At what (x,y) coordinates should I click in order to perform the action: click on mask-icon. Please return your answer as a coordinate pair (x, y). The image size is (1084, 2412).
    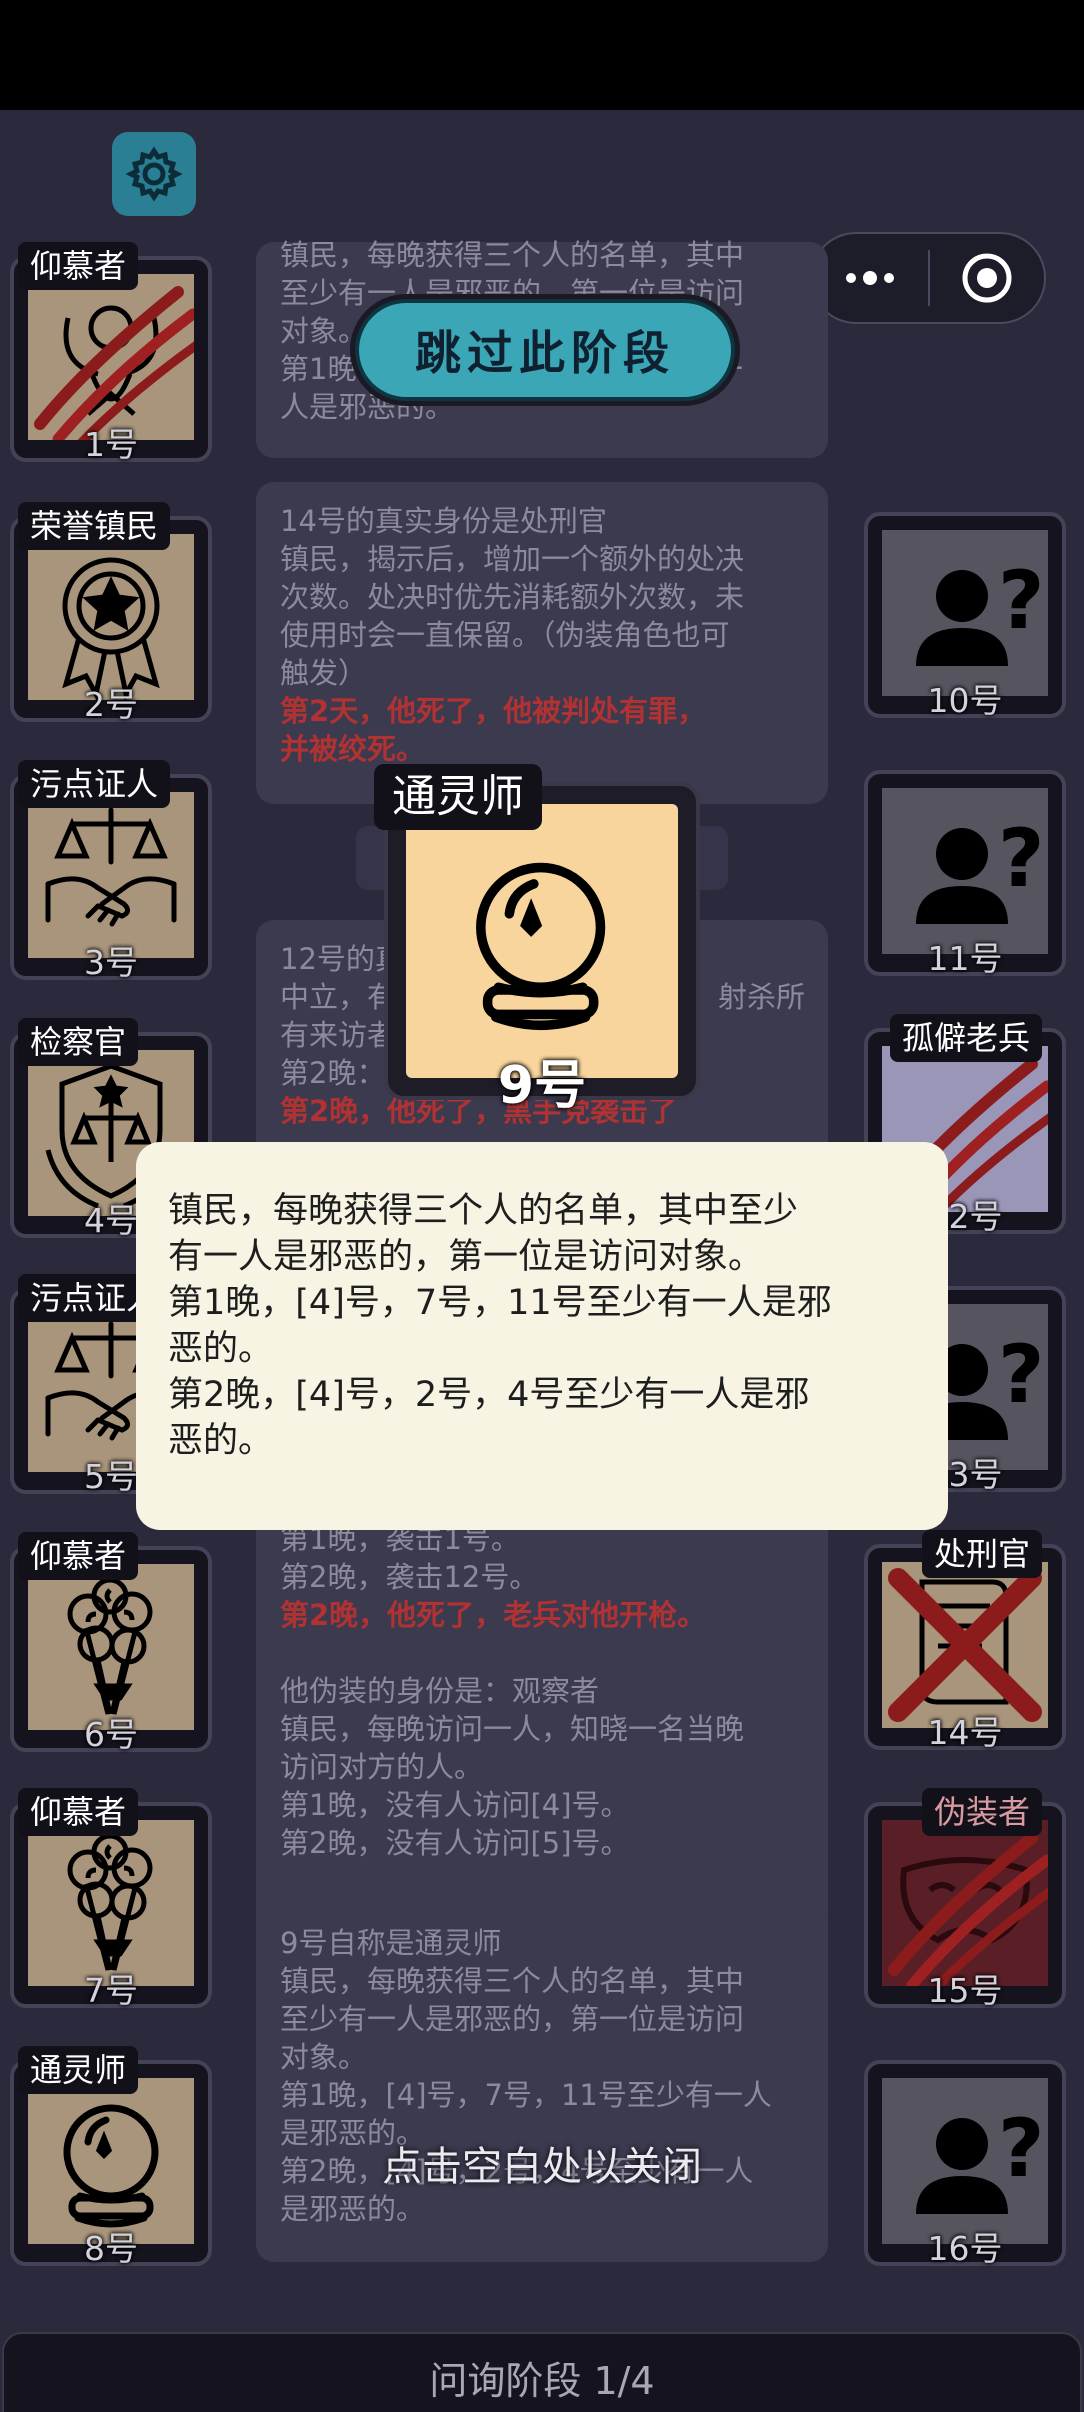
    Looking at the image, I should click on (965, 1903).